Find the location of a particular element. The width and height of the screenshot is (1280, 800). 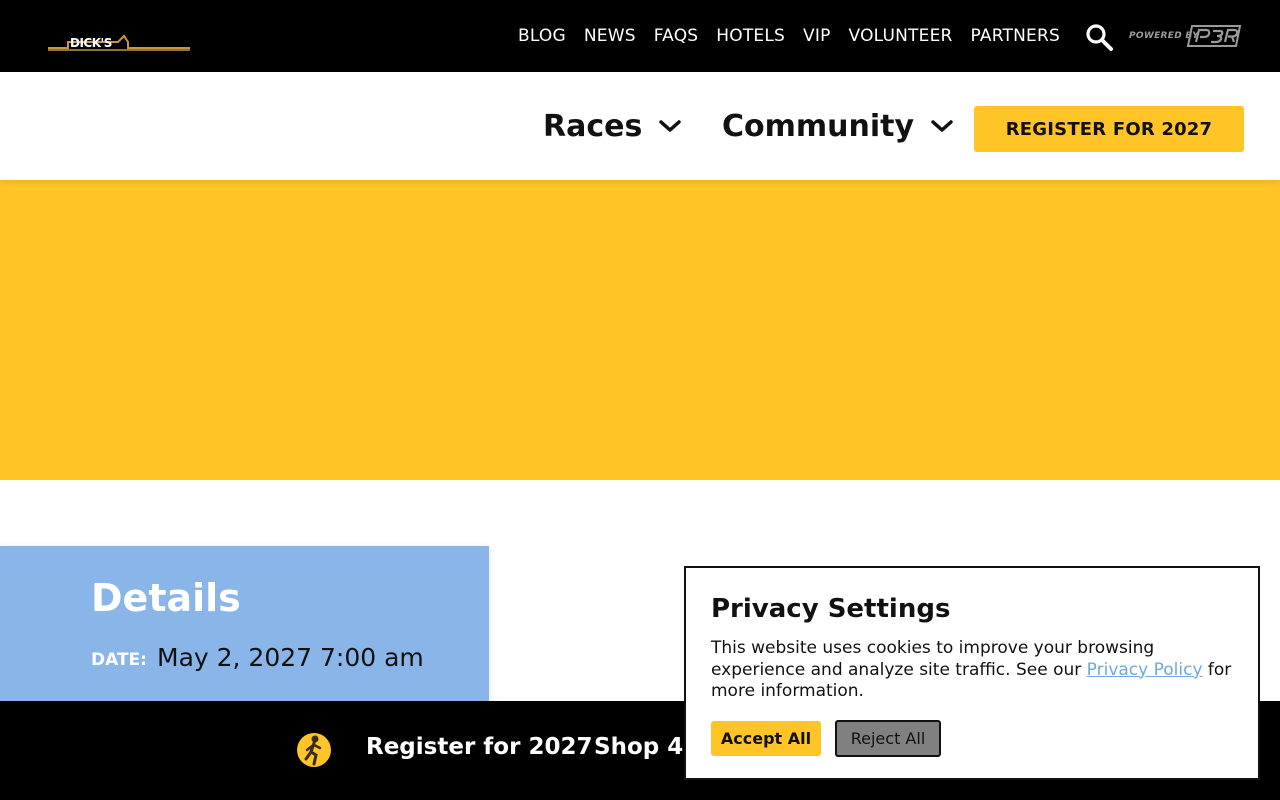

details-title: Details is located at coordinates (166, 598).